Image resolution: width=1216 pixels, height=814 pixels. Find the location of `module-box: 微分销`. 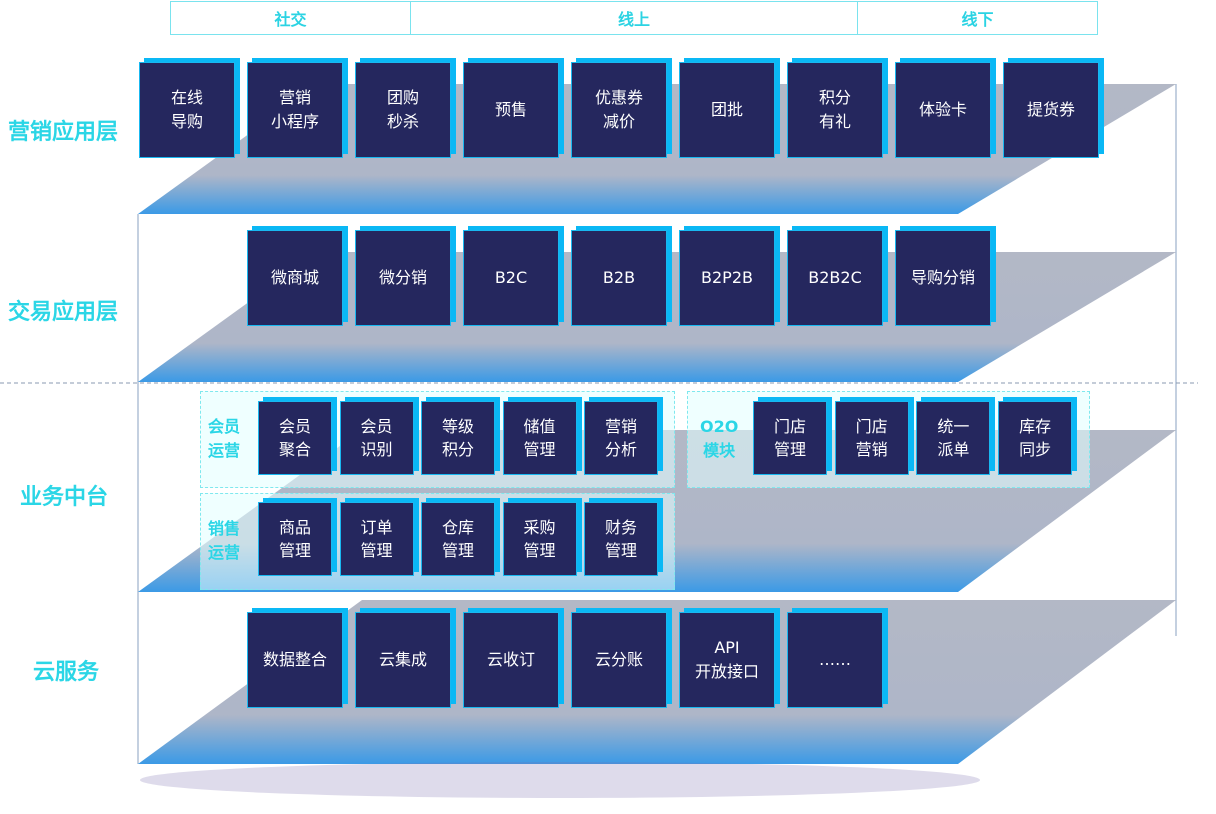

module-box: 微分销 is located at coordinates (403, 278).